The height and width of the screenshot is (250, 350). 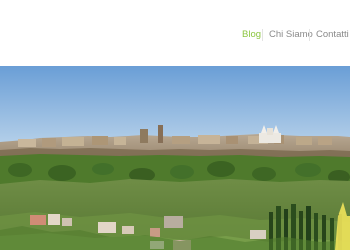 I want to click on nav-item-chi-siamo: Chi Siamo, so click(x=291, y=35).